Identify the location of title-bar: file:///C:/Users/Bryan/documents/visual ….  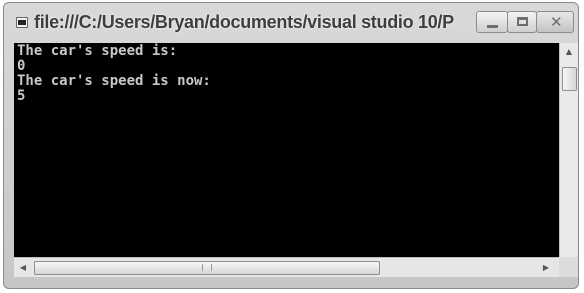
(291, 23).